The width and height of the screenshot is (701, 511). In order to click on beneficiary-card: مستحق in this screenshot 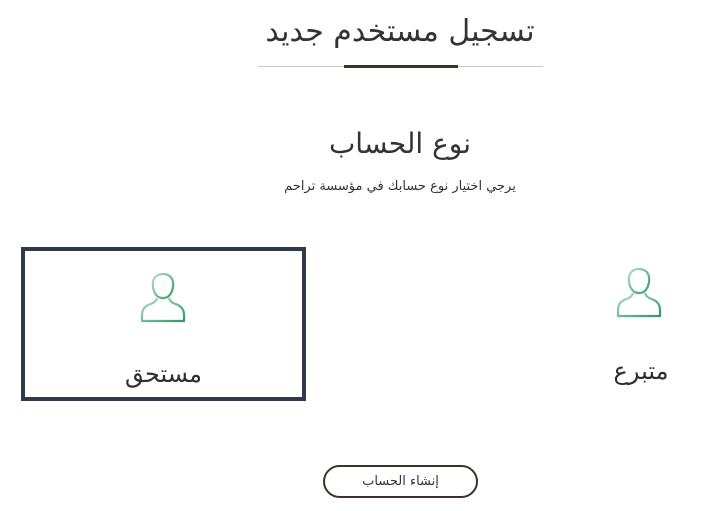, I will do `click(163, 324)`.